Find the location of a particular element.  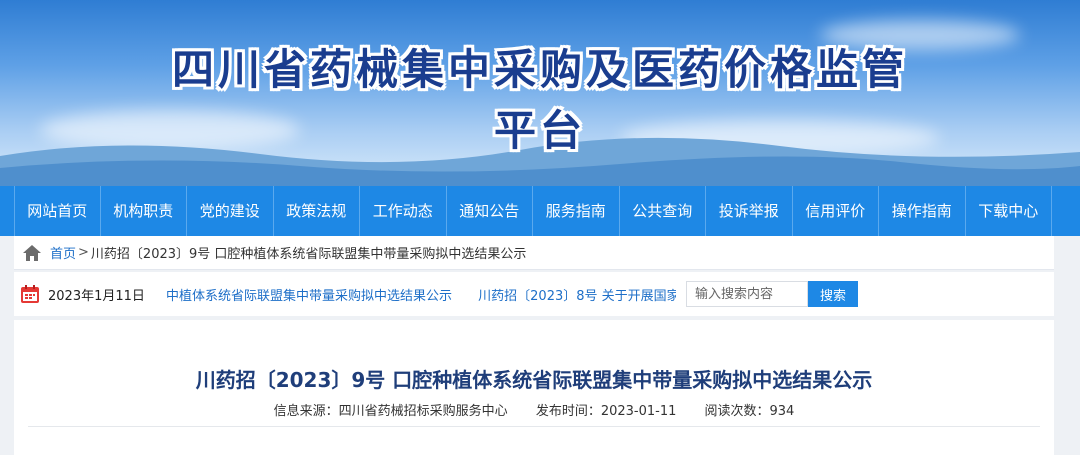

nav-item-public-query: 公共查询 is located at coordinates (663, 211).